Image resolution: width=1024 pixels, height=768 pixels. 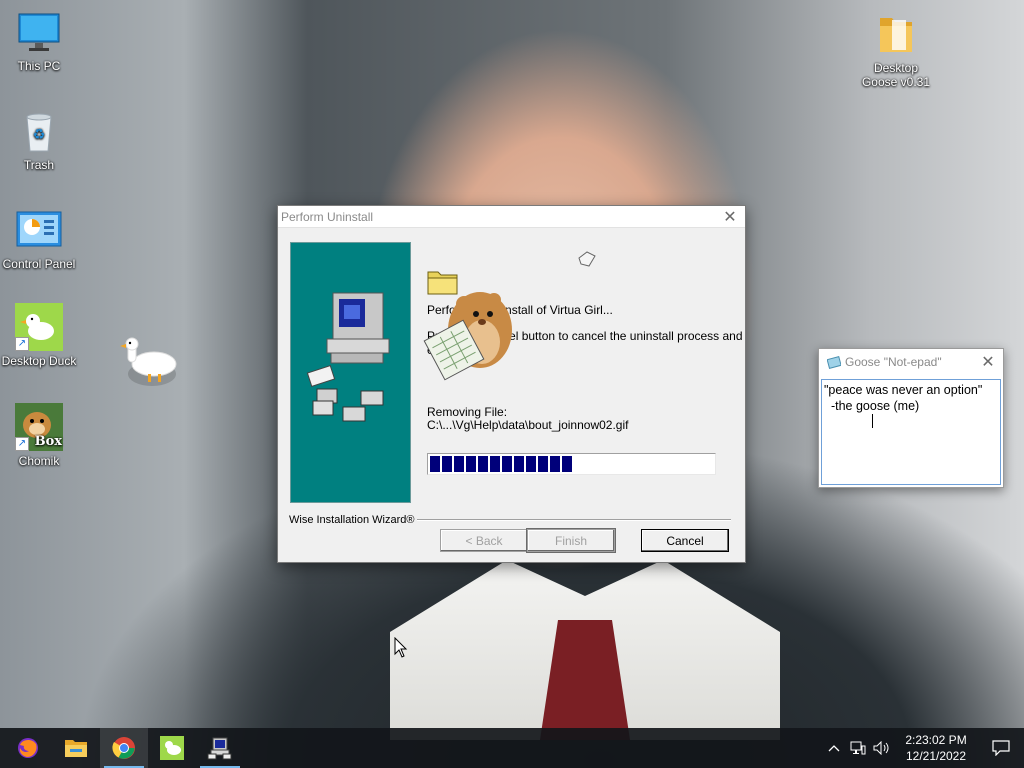 What do you see at coordinates (571, 540) in the screenshot?
I see `finish-button: Finish` at bounding box center [571, 540].